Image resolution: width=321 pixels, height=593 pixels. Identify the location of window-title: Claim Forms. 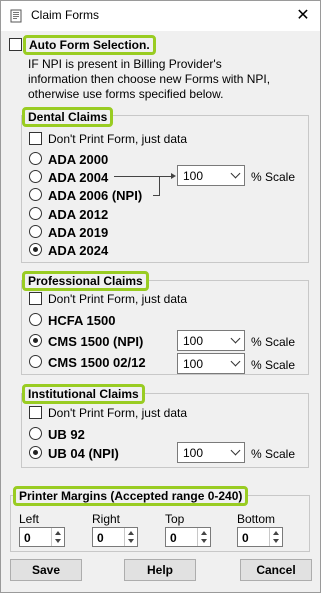
(65, 15).